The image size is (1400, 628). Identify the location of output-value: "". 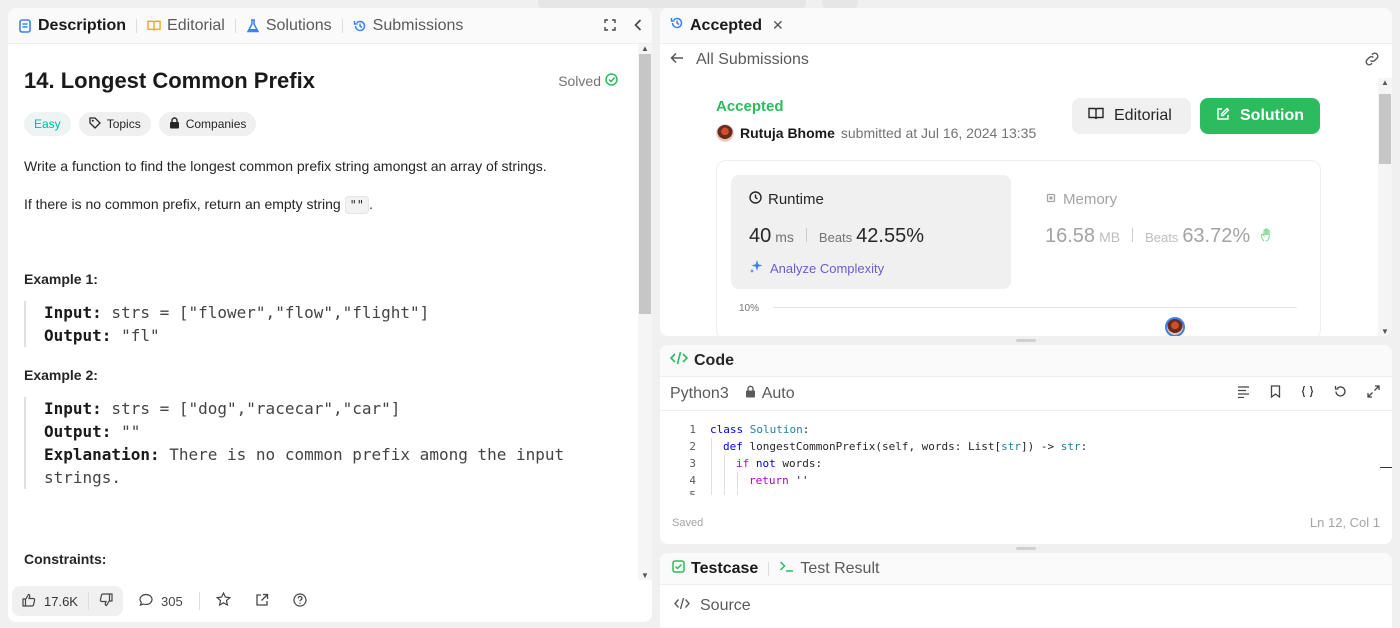
(126, 431).